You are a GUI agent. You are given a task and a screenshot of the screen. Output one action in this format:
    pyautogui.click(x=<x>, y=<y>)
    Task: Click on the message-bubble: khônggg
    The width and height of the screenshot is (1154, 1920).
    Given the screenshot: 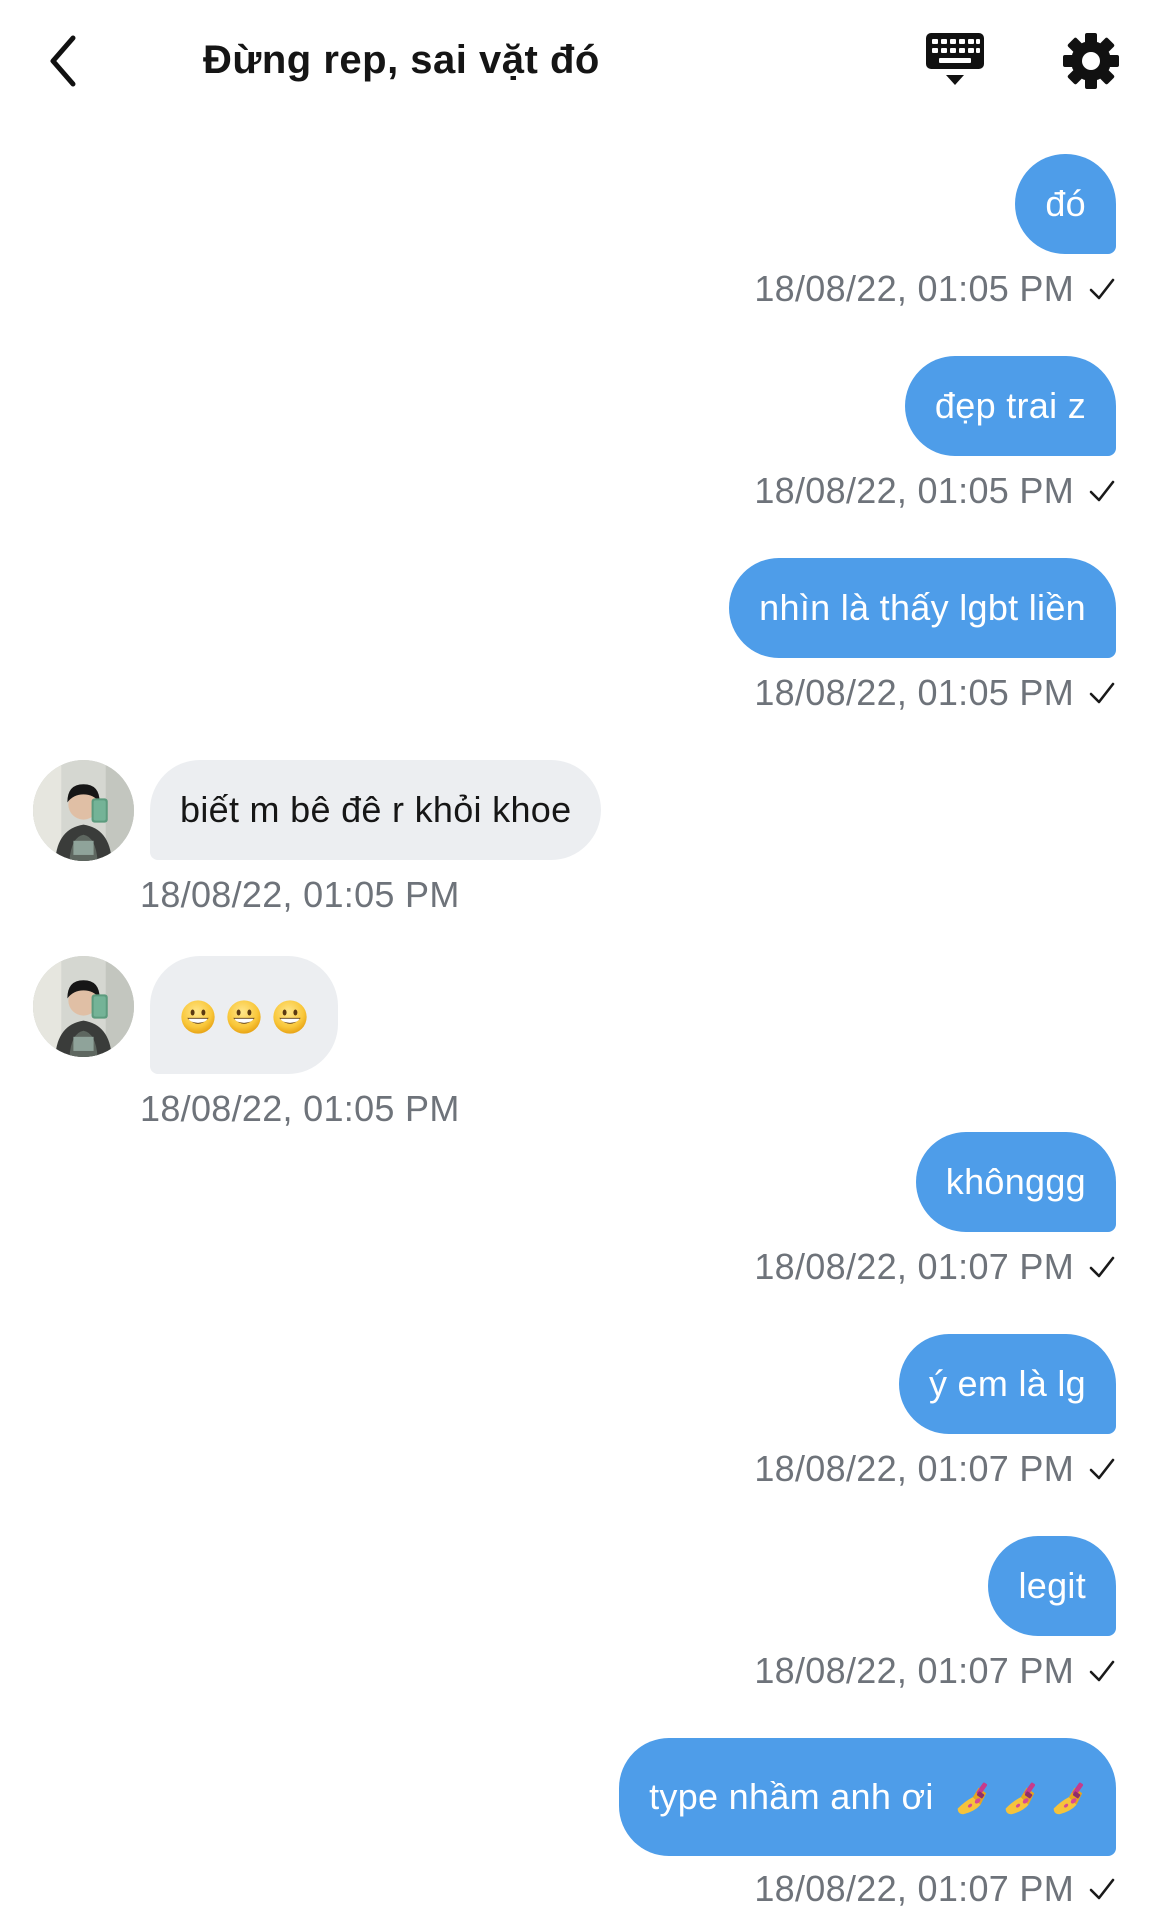 What is the action you would take?
    pyautogui.click(x=1015, y=1182)
    